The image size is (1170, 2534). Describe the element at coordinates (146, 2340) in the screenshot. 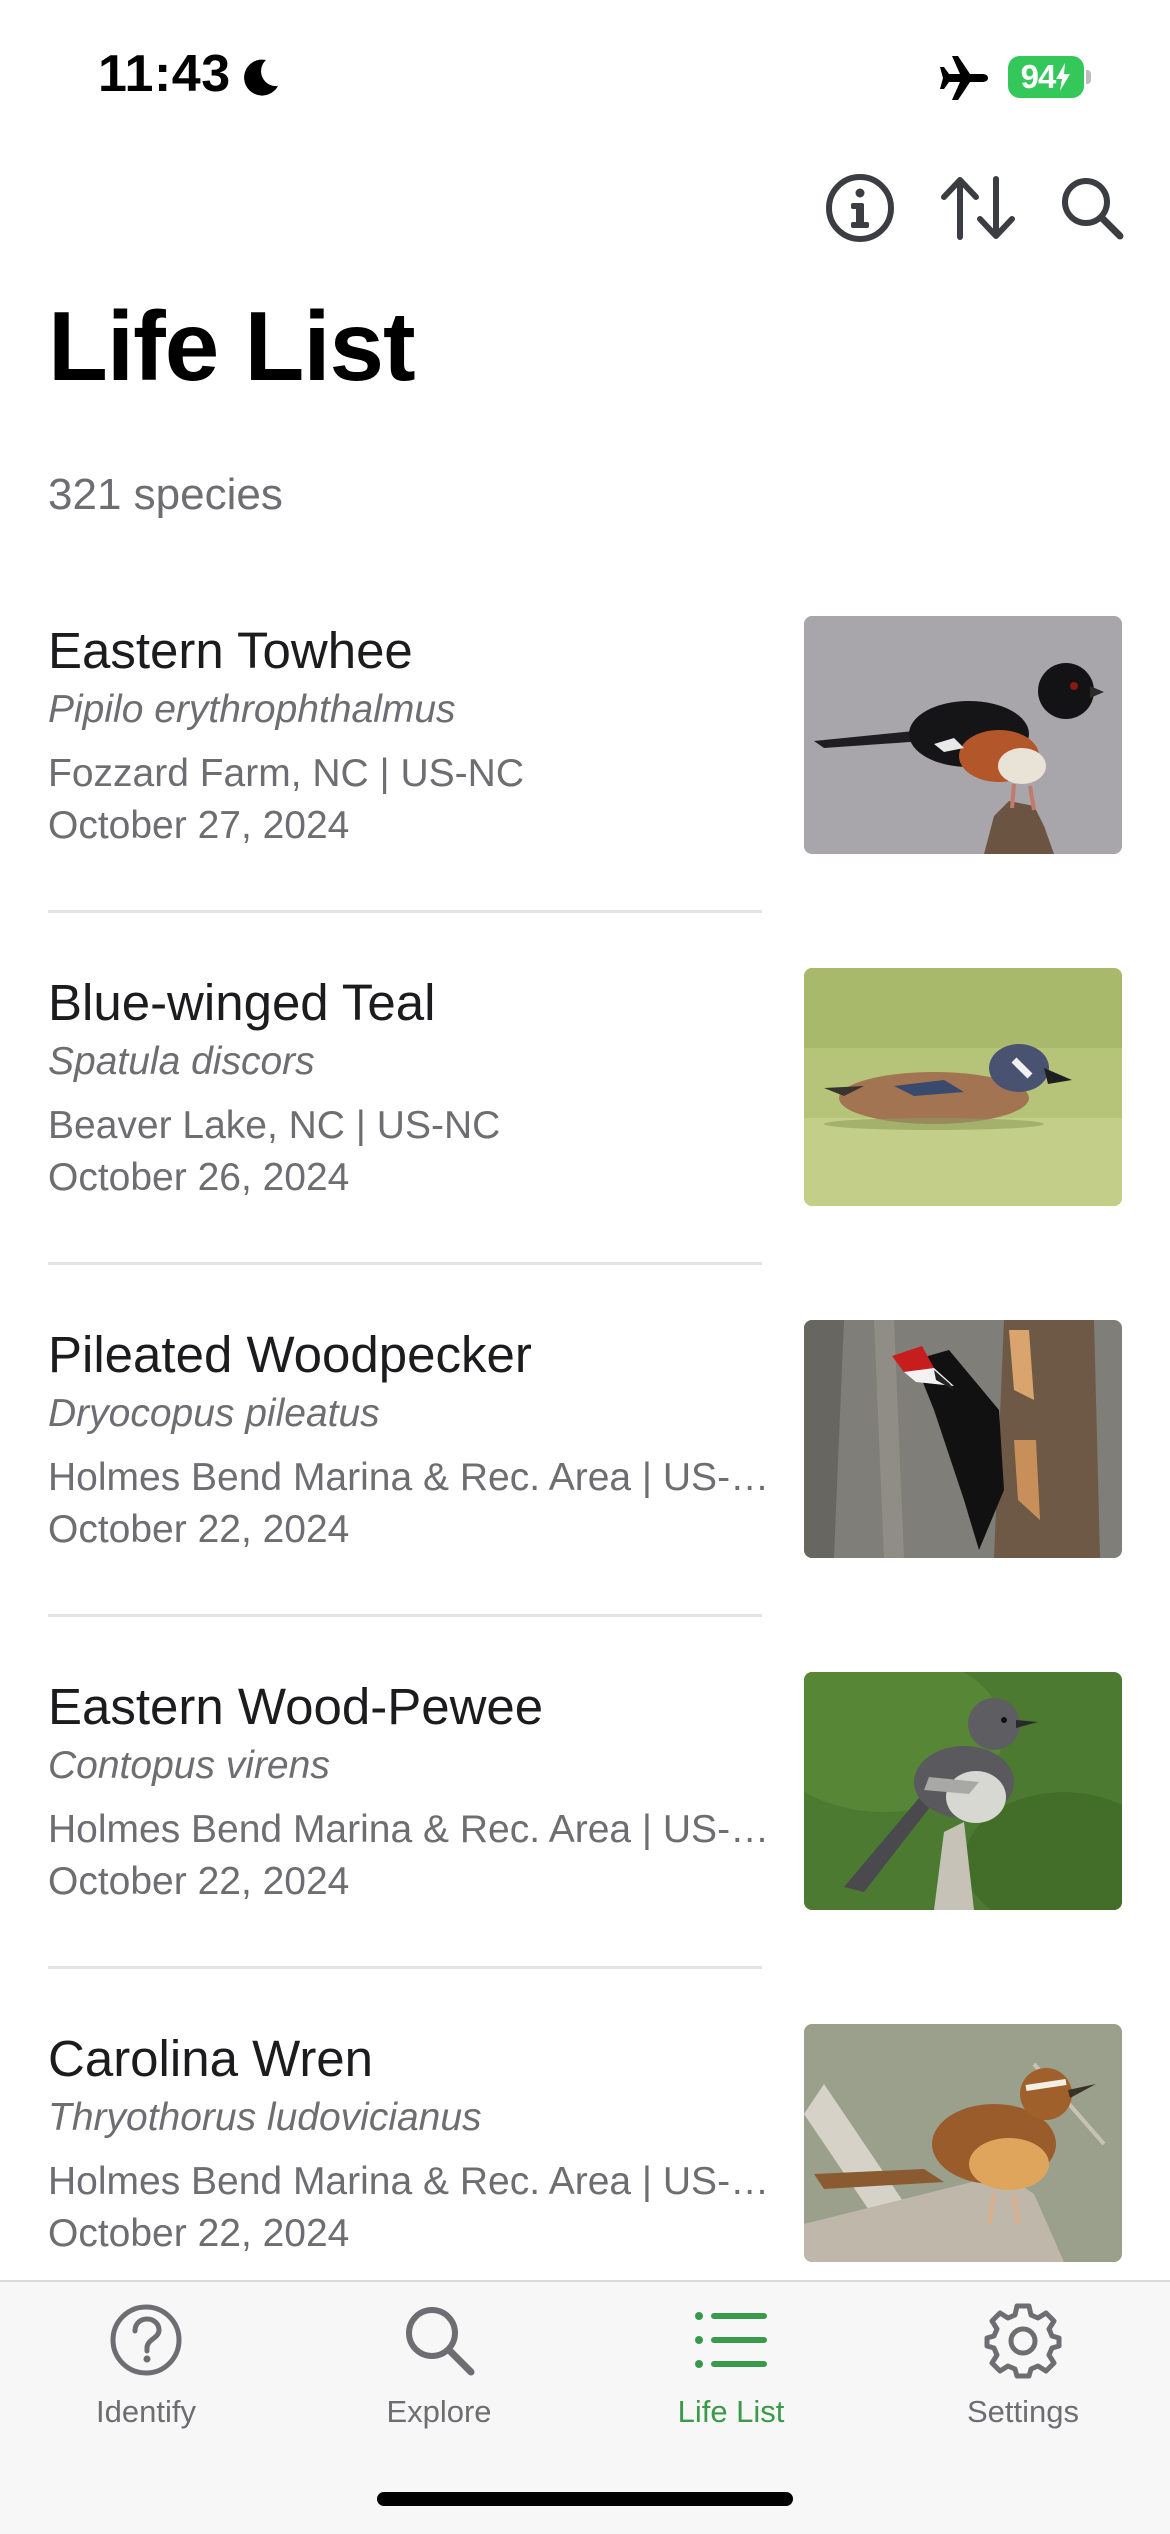

I see `question-circle-icon` at that location.